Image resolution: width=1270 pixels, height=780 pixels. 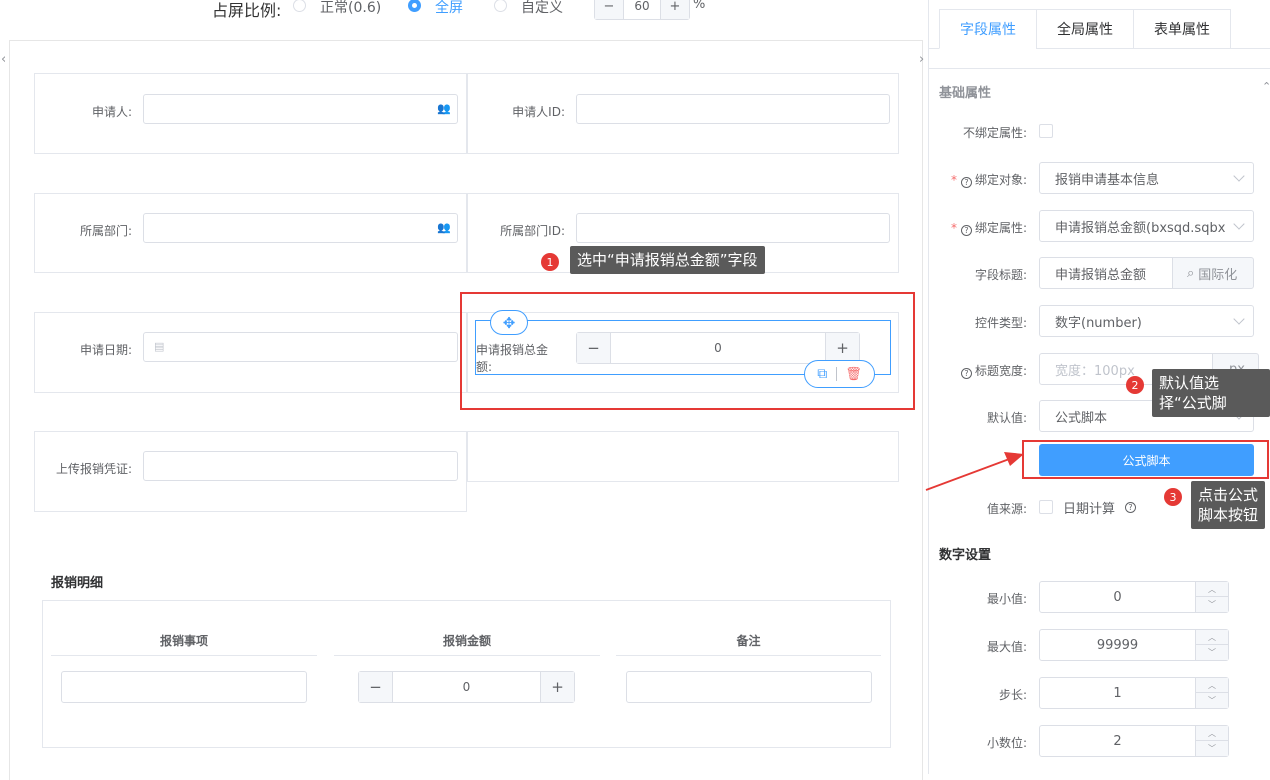 What do you see at coordinates (965, 93) in the screenshot?
I see `basic-section-title: 基础属性` at bounding box center [965, 93].